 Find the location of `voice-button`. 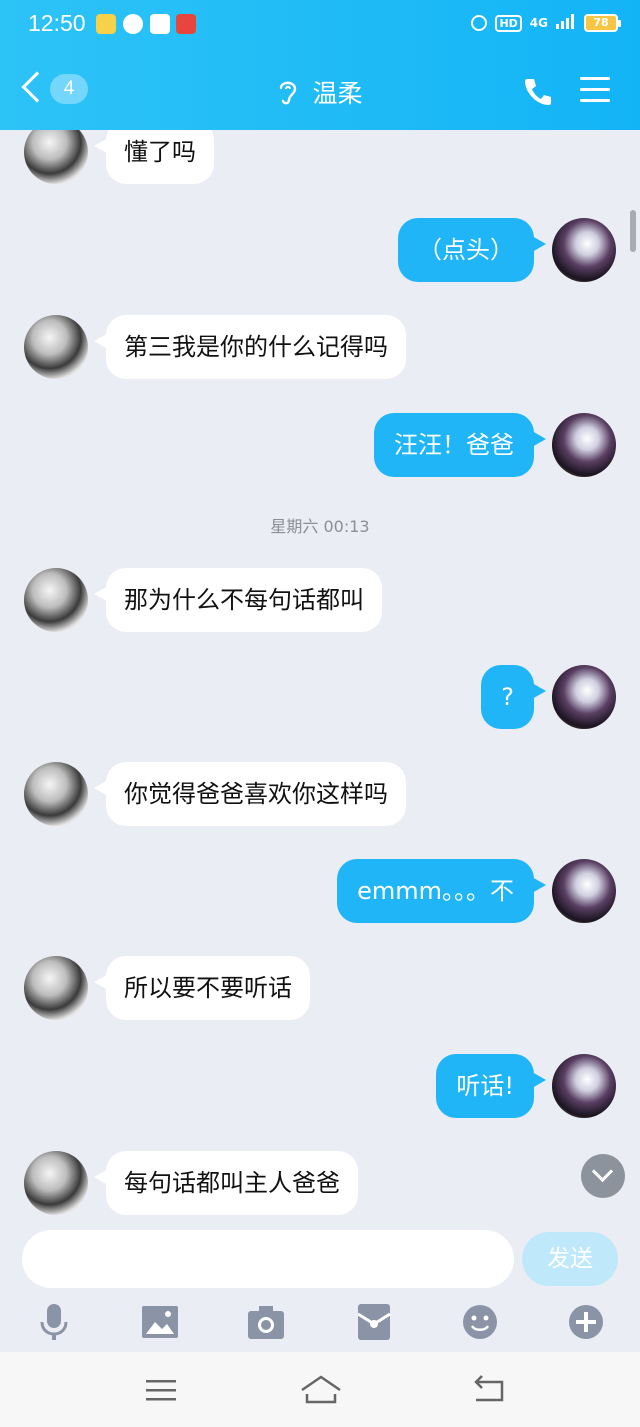

voice-button is located at coordinates (54, 1322).